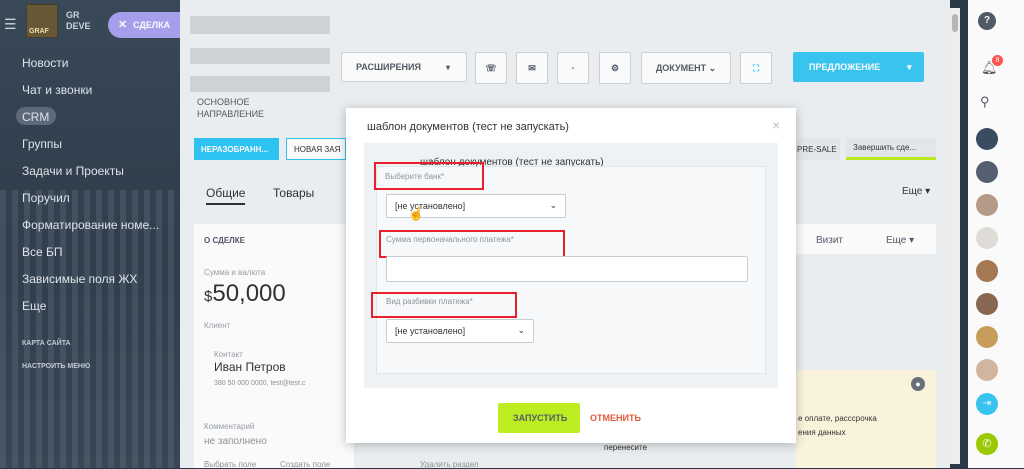  What do you see at coordinates (430, 331) in the screenshot?
I see `split-type-select-value: [не установлено]` at bounding box center [430, 331].